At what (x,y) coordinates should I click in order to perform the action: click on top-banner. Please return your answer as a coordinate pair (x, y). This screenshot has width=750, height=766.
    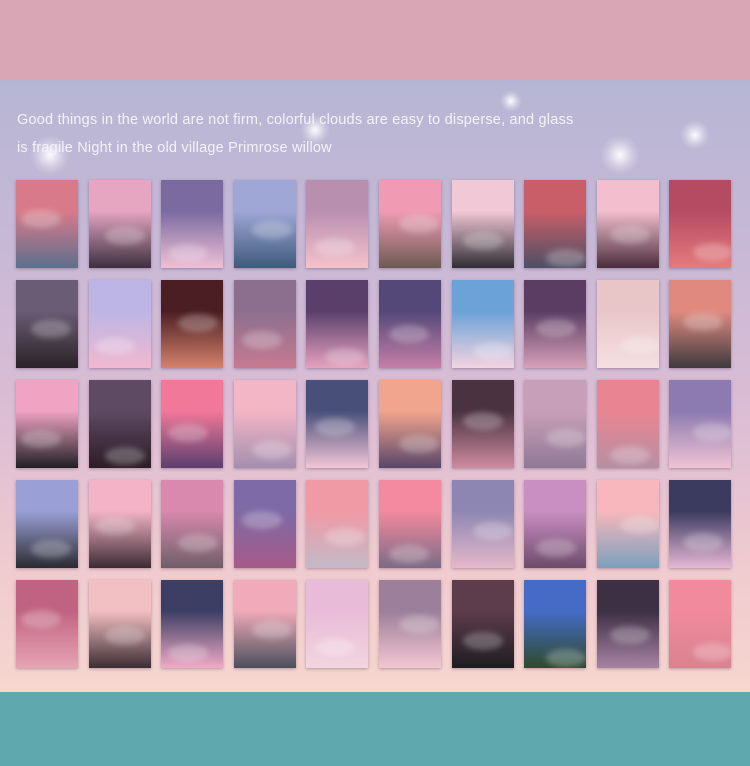
    Looking at the image, I should click on (375, 40).